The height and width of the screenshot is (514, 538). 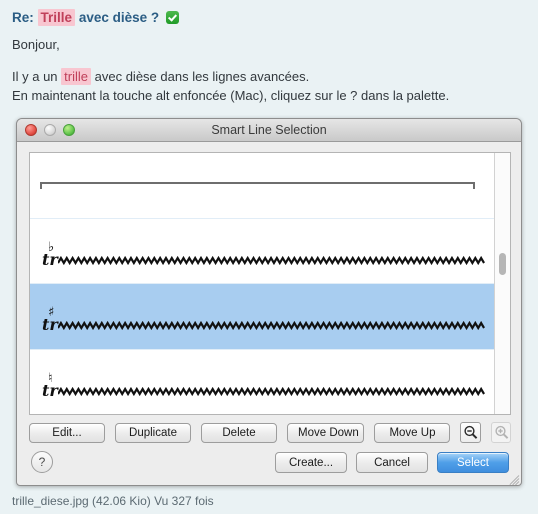 What do you see at coordinates (502, 283) in the screenshot?
I see `list-scrollbar` at bounding box center [502, 283].